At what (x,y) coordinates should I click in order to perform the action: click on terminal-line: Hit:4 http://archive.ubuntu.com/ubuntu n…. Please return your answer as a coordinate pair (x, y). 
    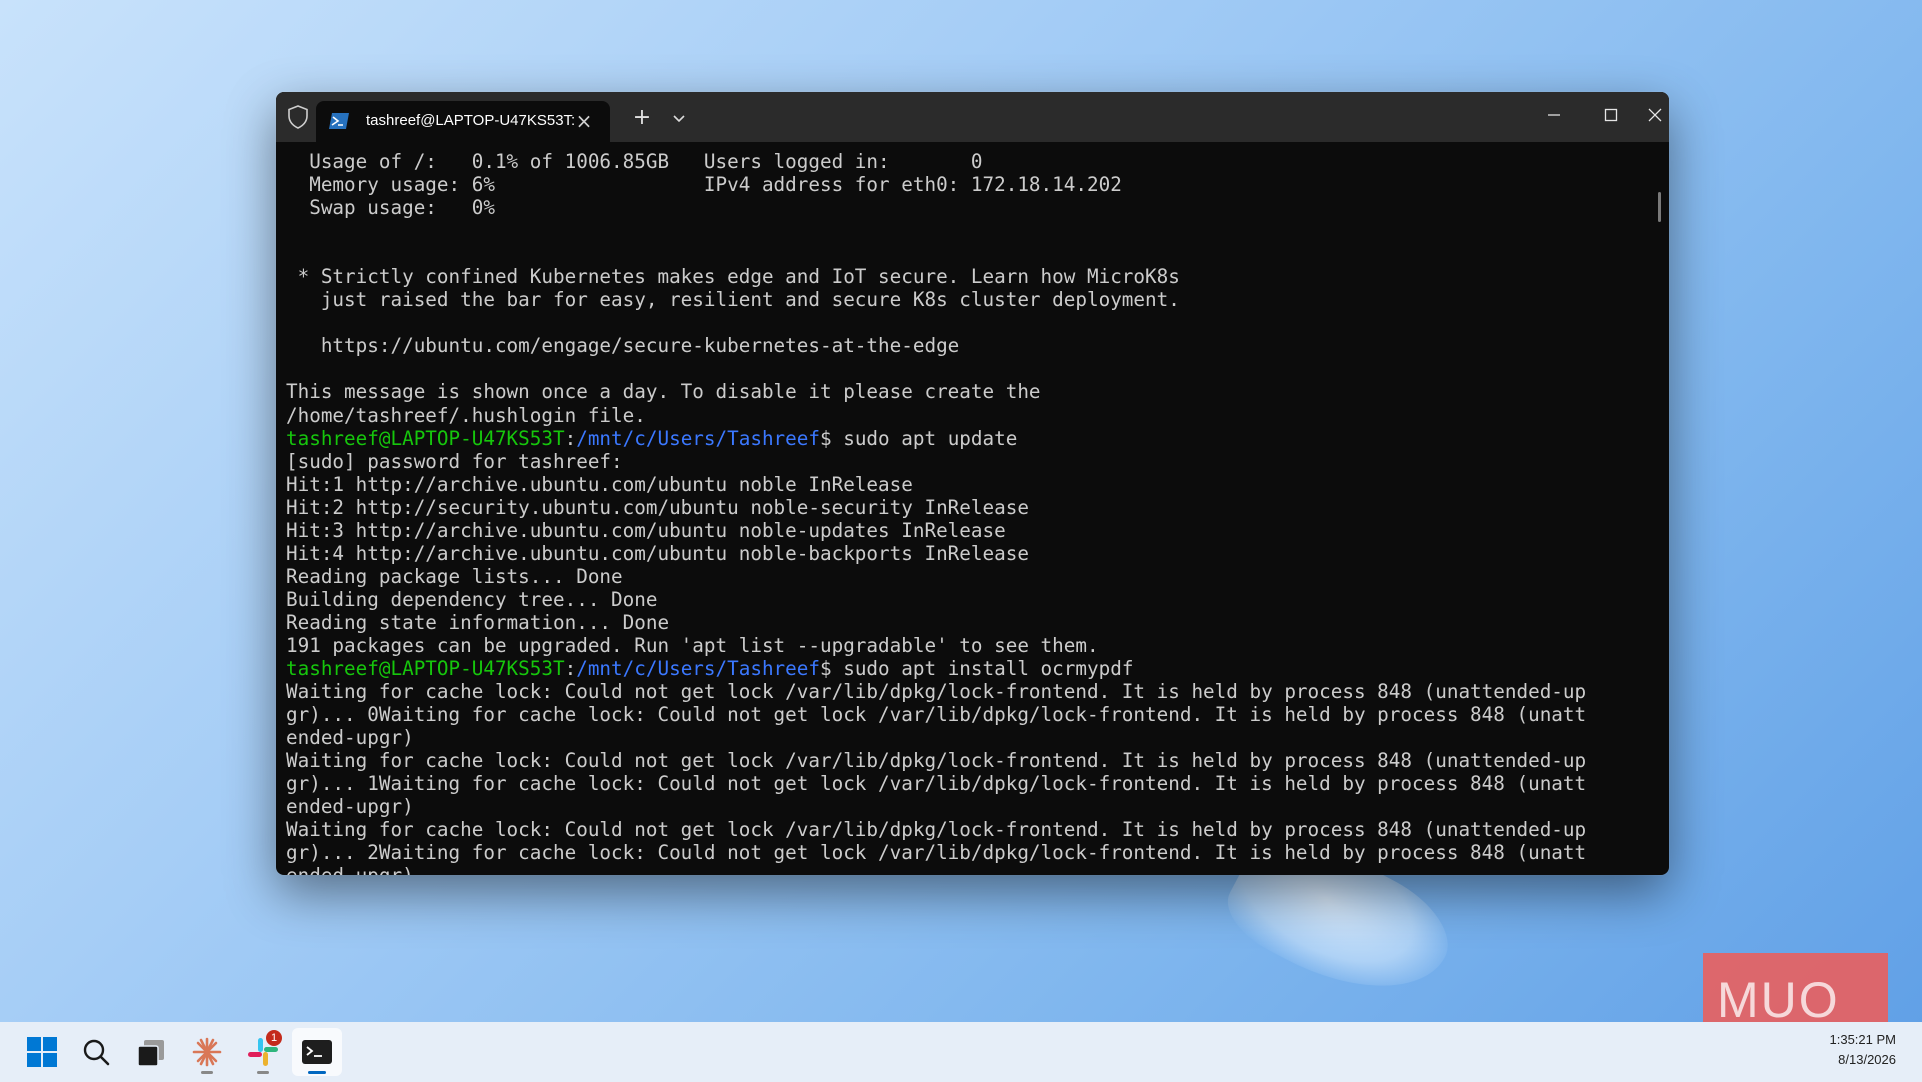
    Looking at the image, I should click on (966, 553).